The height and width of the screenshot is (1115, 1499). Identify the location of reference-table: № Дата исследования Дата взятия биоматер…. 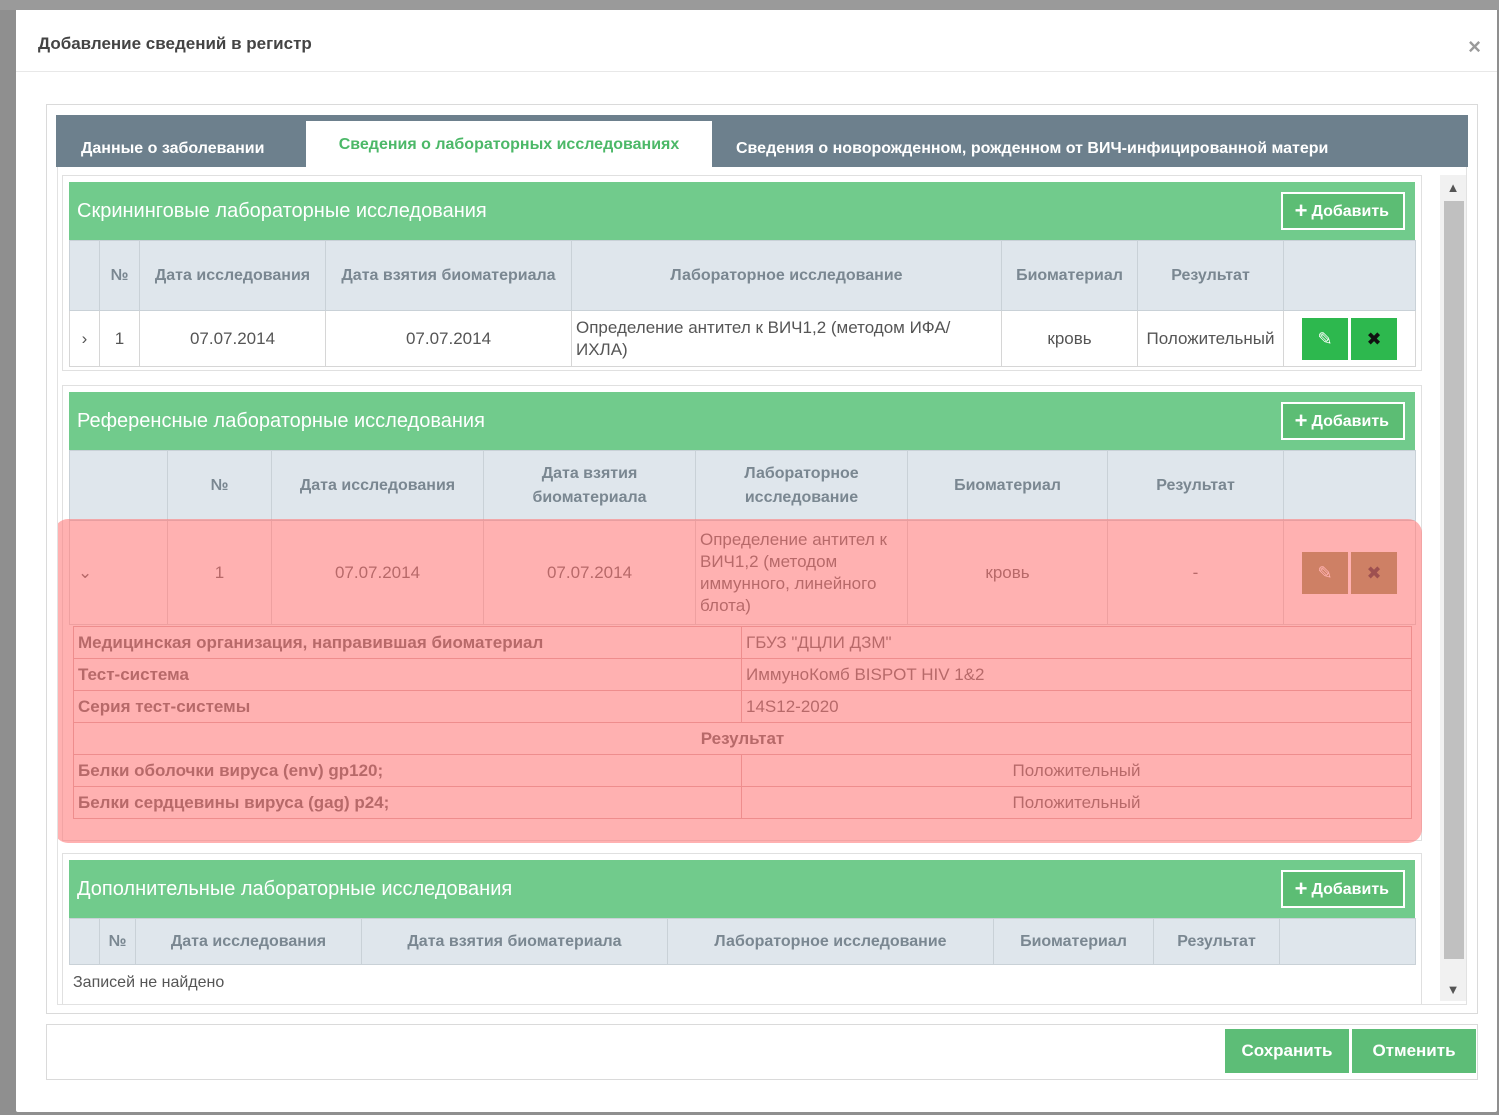
(742, 537).